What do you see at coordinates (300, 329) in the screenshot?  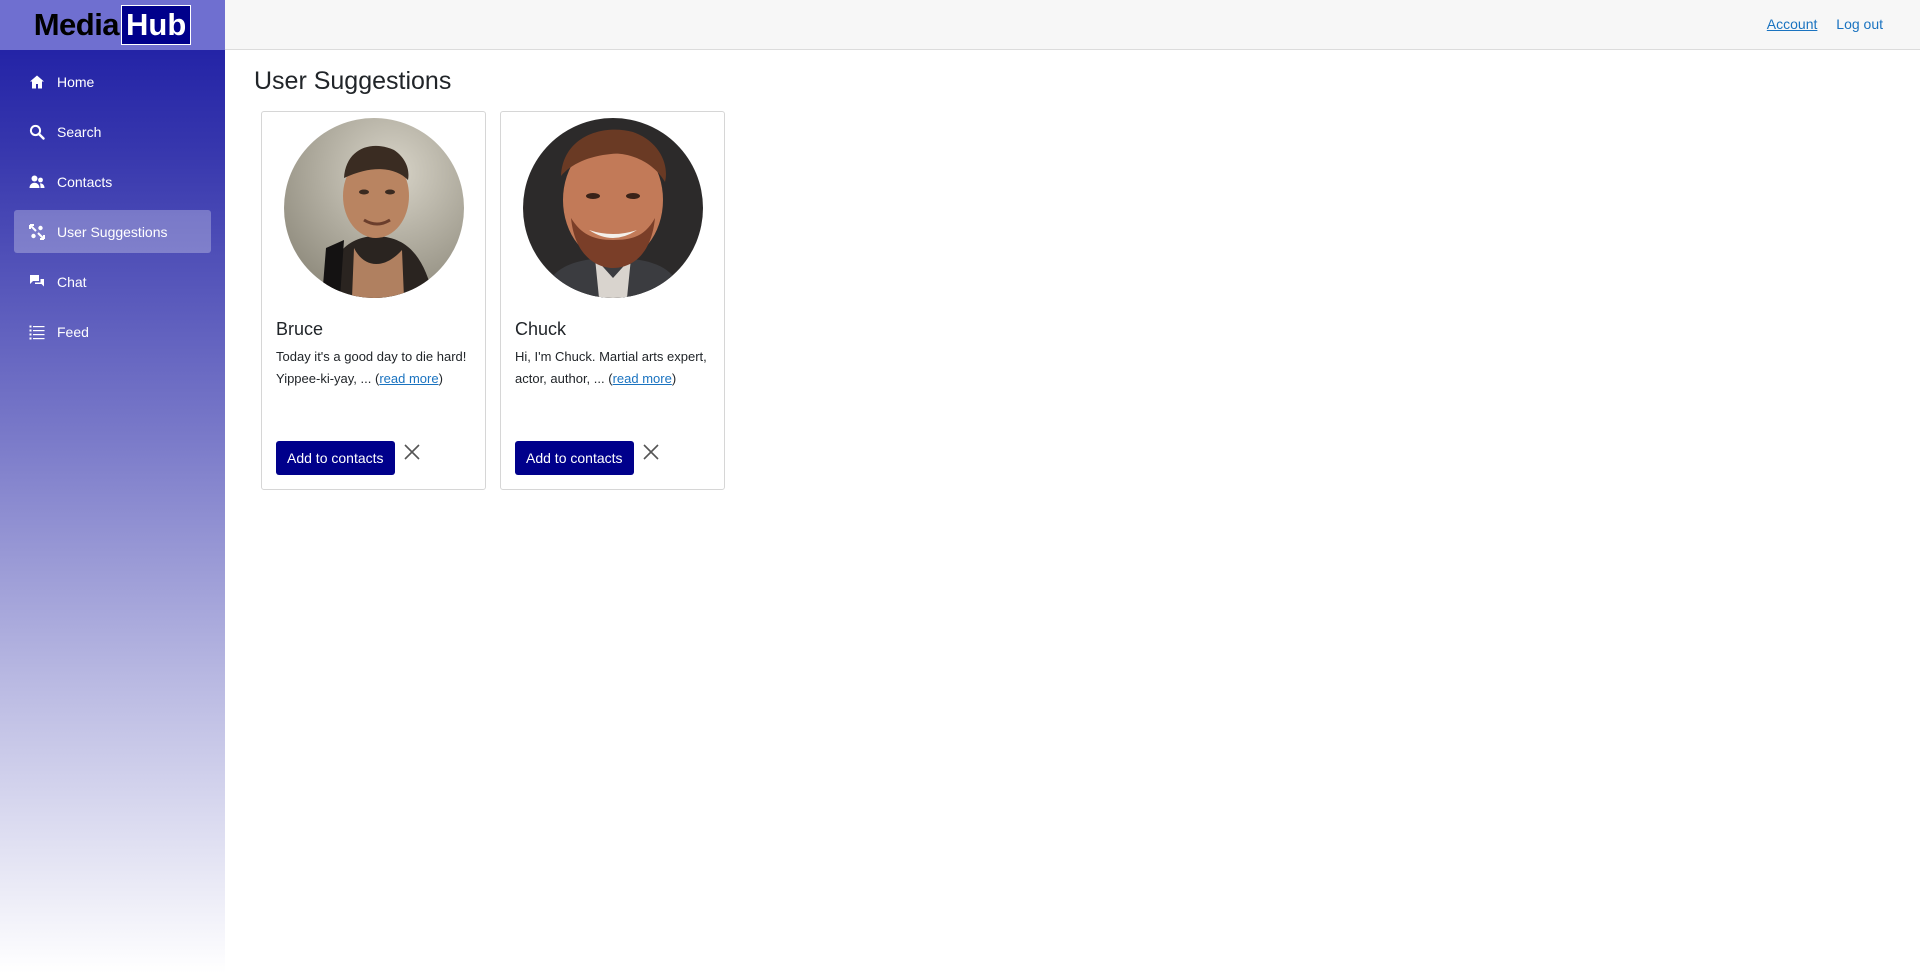 I see `card-name: Bruce` at bounding box center [300, 329].